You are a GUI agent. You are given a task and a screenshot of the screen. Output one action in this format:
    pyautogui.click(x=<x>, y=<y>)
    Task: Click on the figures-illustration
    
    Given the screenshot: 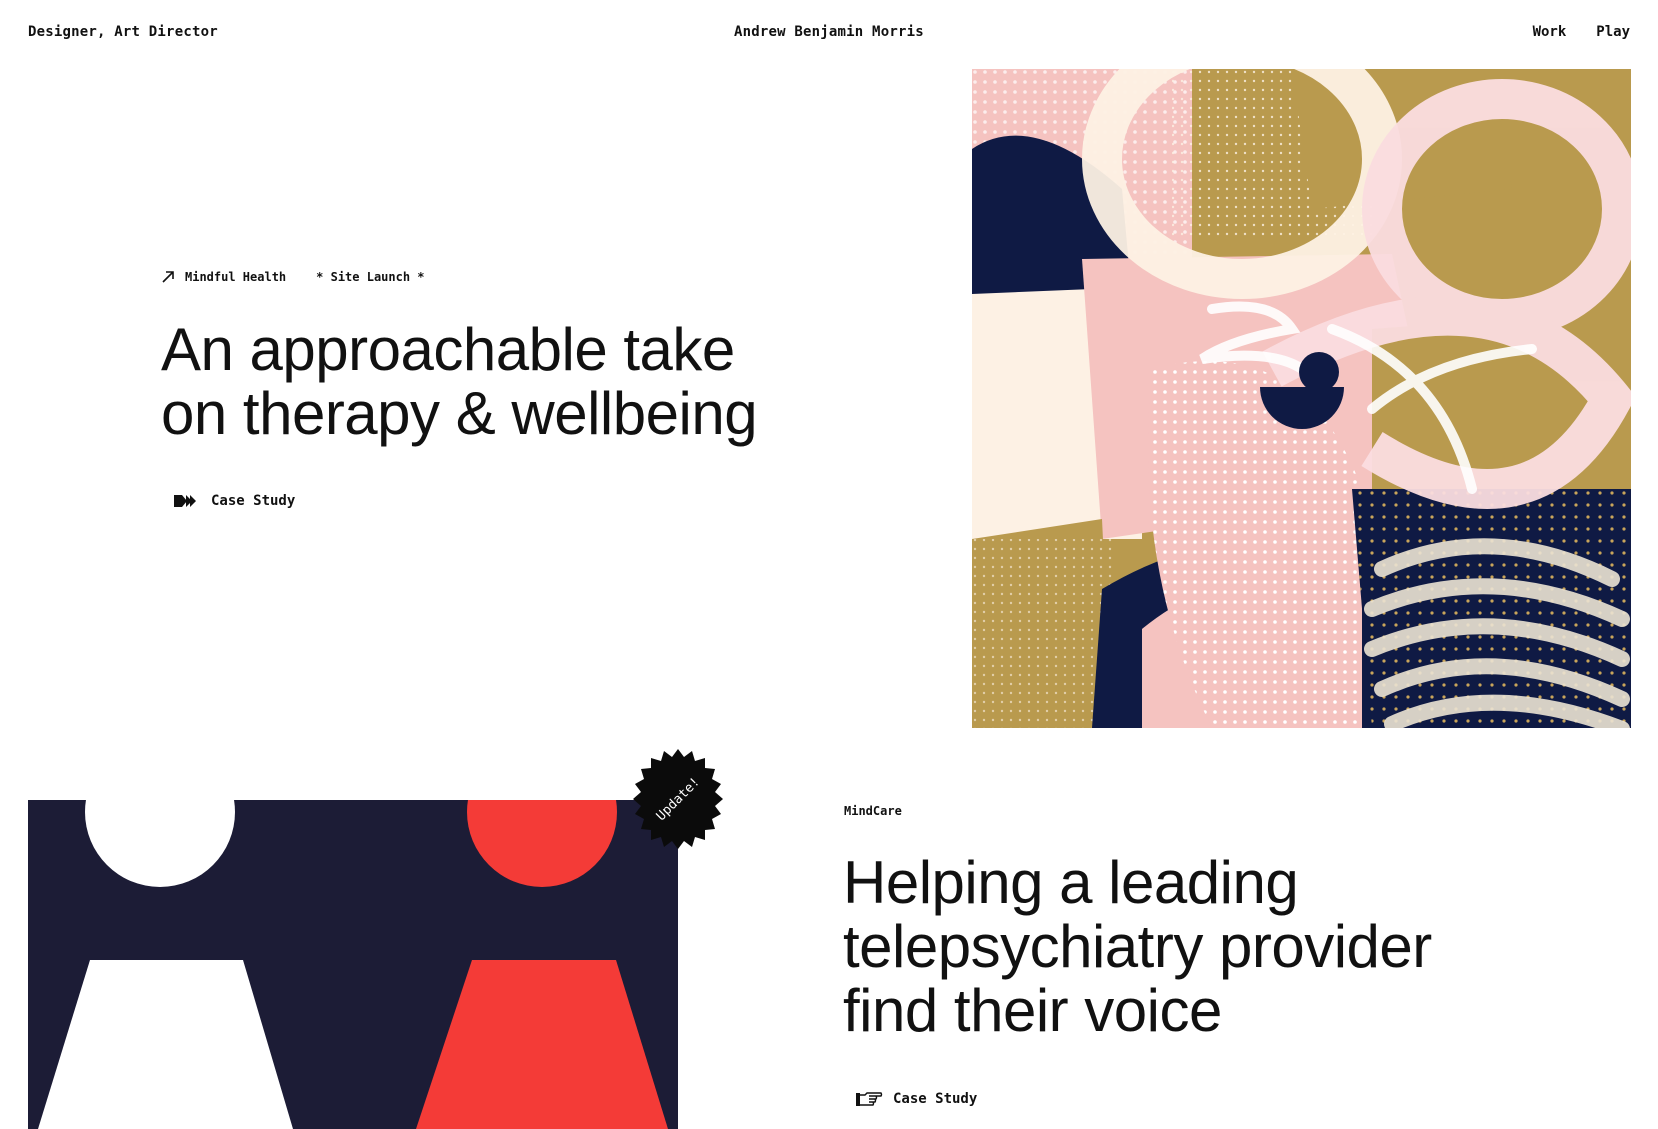 What is the action you would take?
    pyautogui.click(x=353, y=964)
    